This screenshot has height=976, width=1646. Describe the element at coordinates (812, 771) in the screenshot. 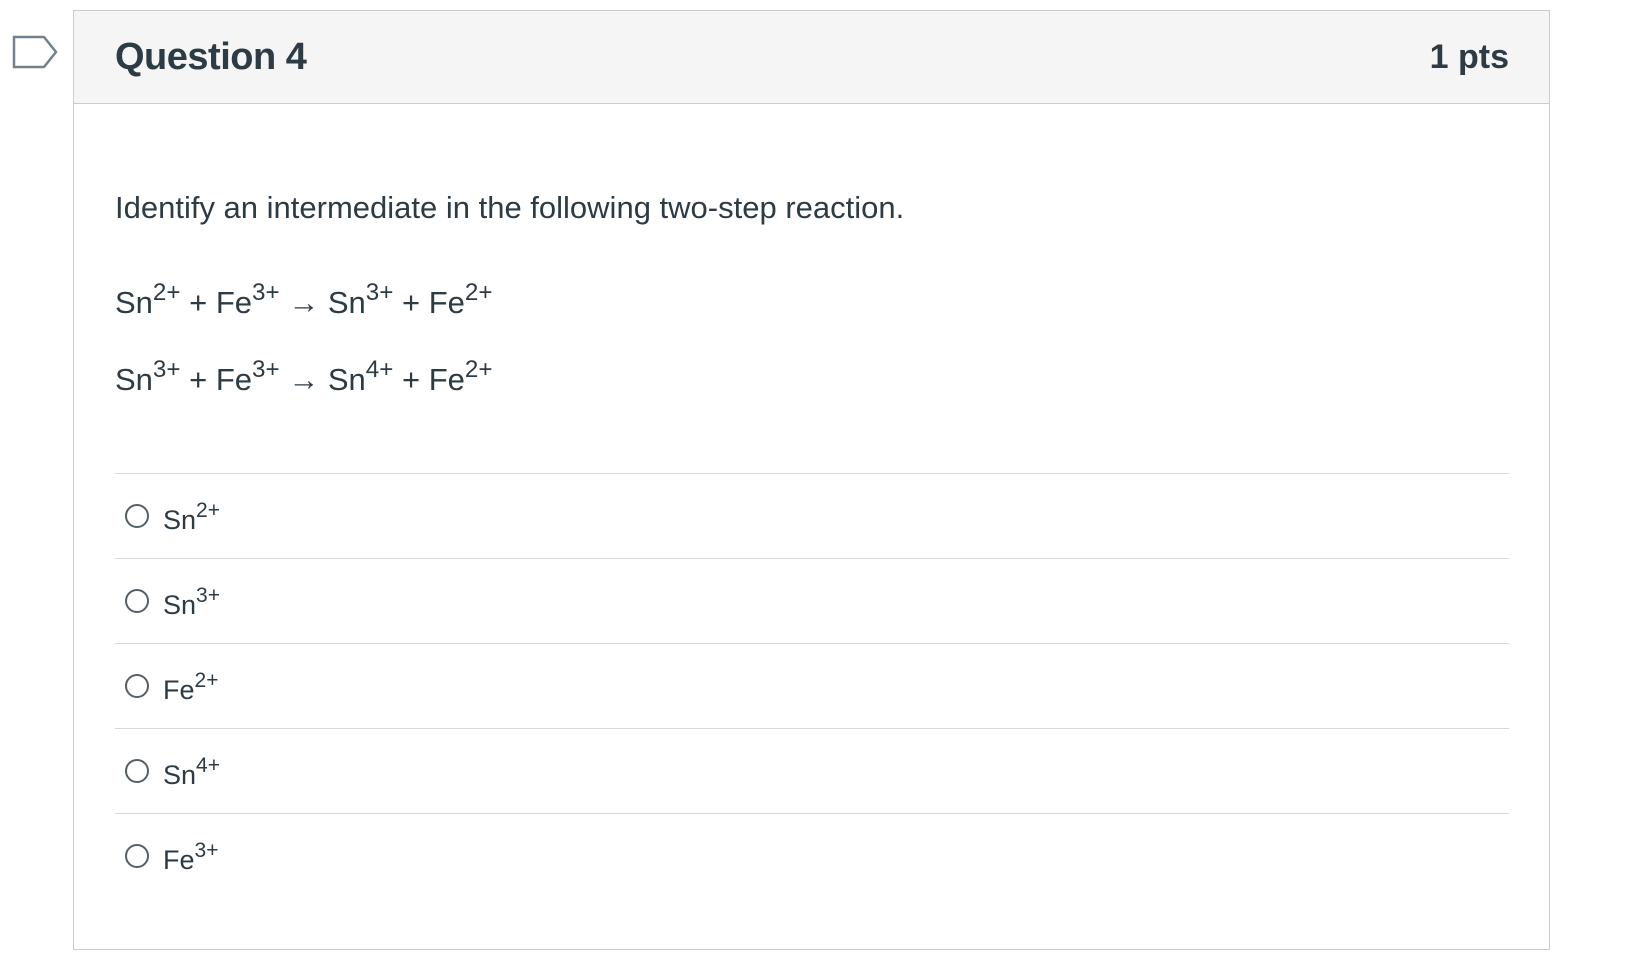

I see `answer-option: Sn4+` at that location.